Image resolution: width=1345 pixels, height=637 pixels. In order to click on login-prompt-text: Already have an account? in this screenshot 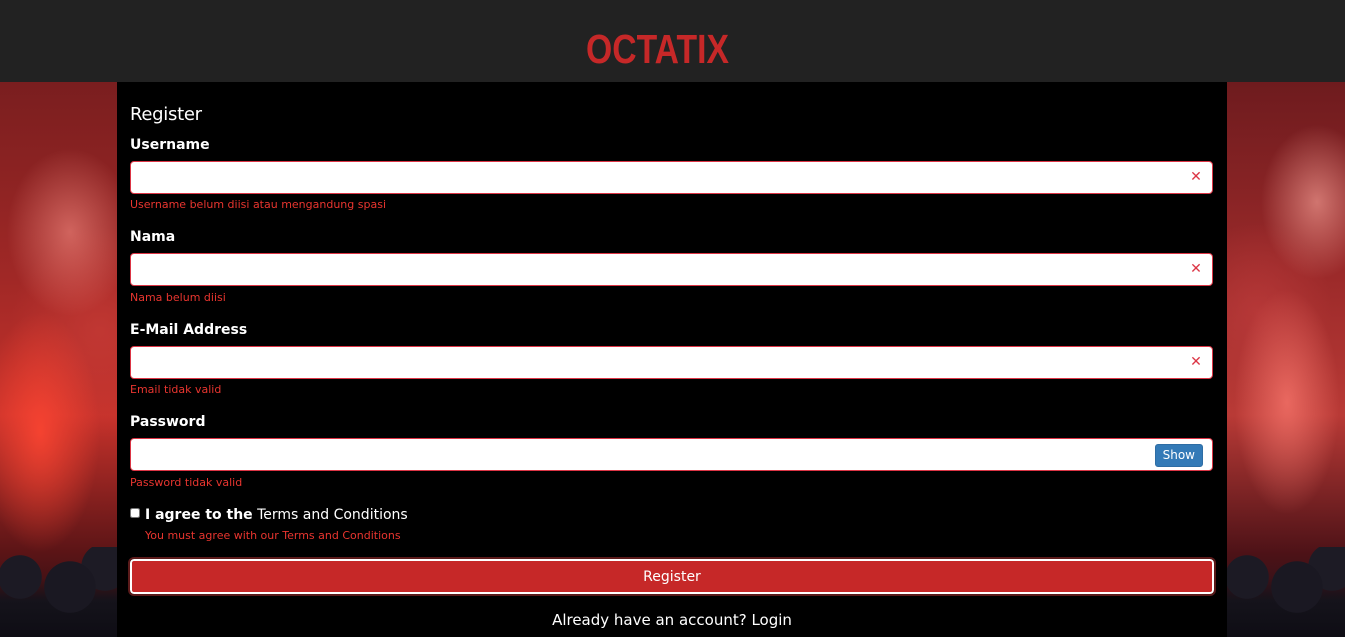, I will do `click(649, 620)`.